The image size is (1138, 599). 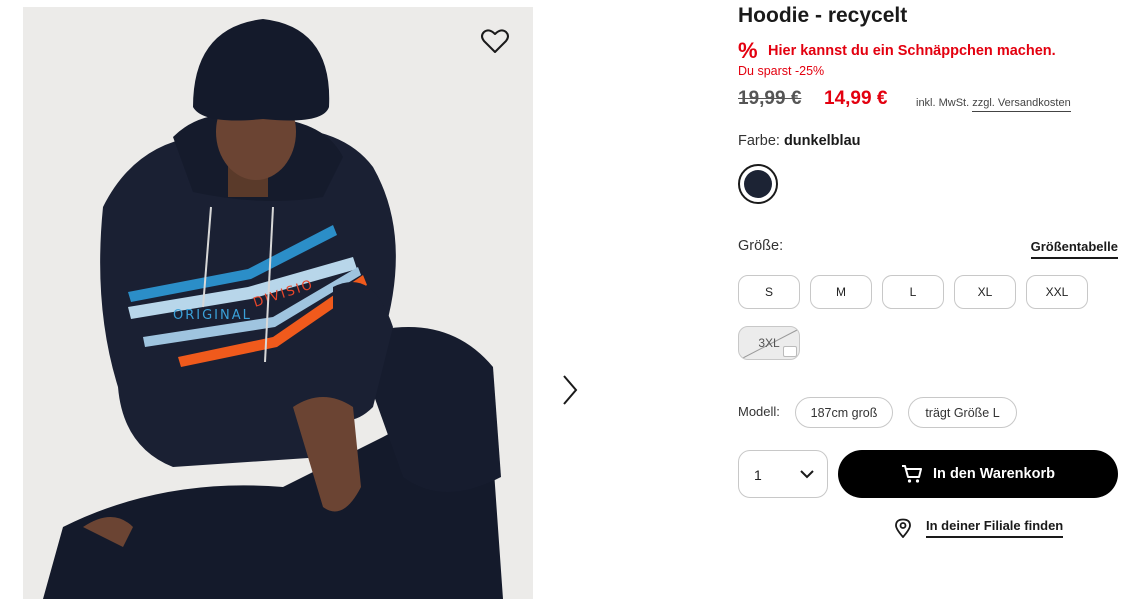 What do you see at coordinates (1074, 249) in the screenshot?
I see `size-chart-link: Größentabelle` at bounding box center [1074, 249].